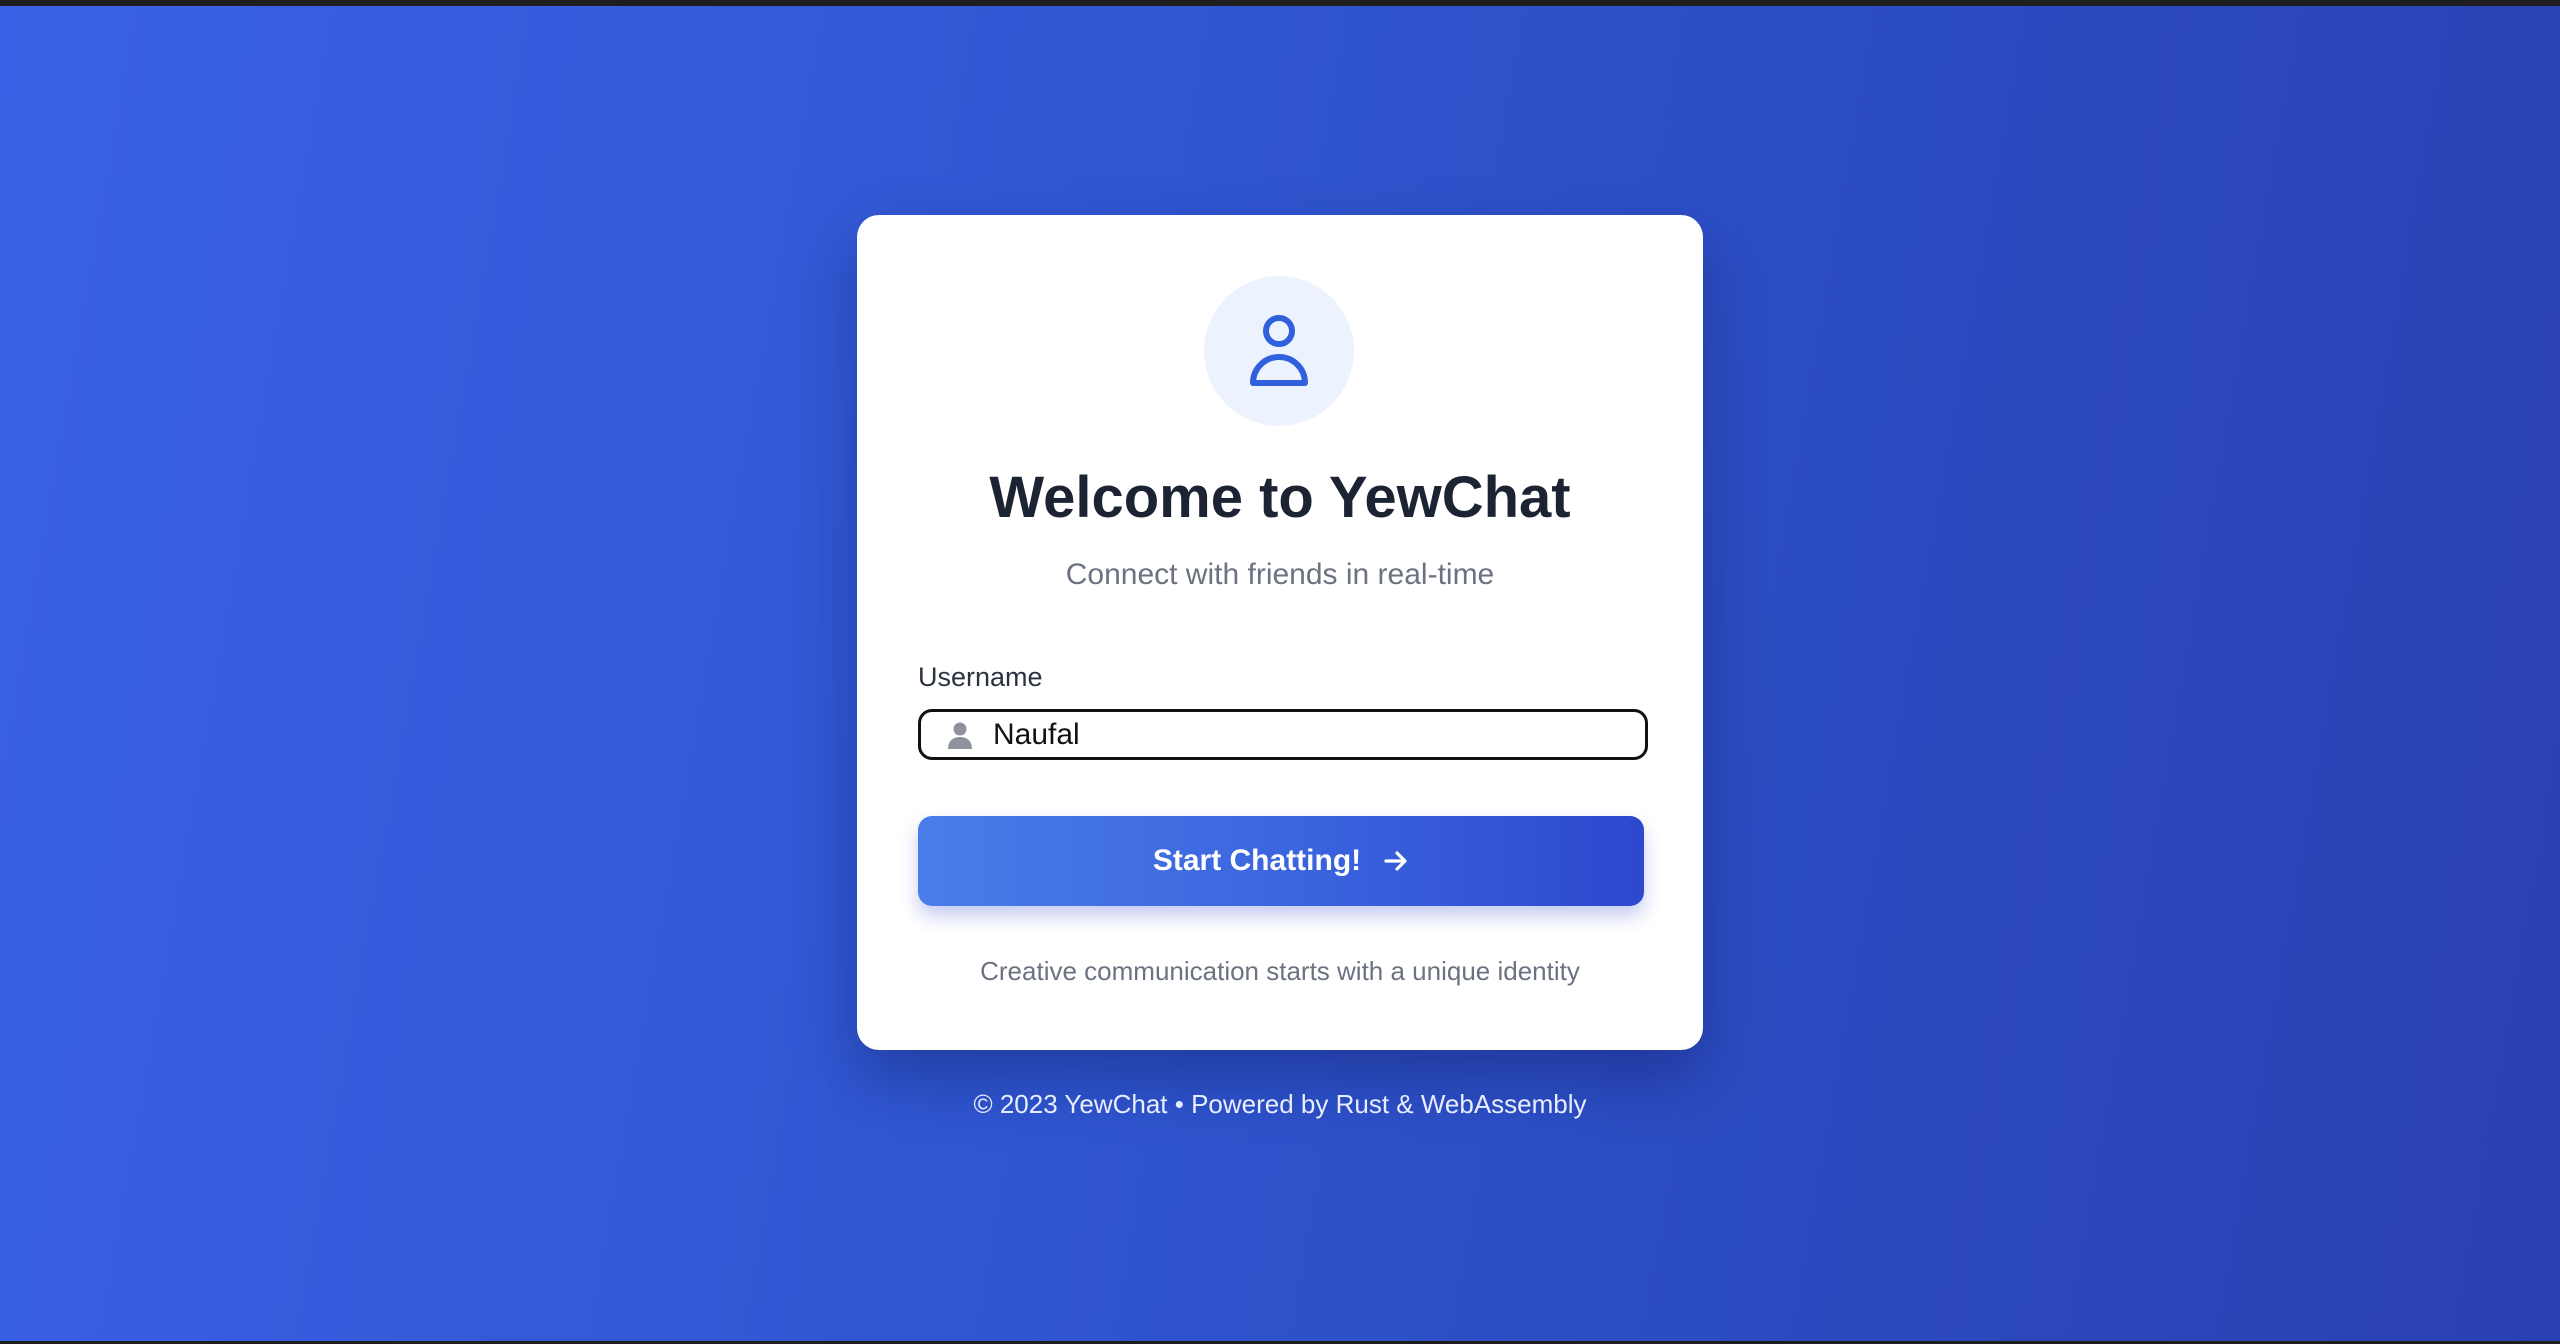 Image resolution: width=2560 pixels, height=1344 pixels. I want to click on user-icon, so click(1279, 350).